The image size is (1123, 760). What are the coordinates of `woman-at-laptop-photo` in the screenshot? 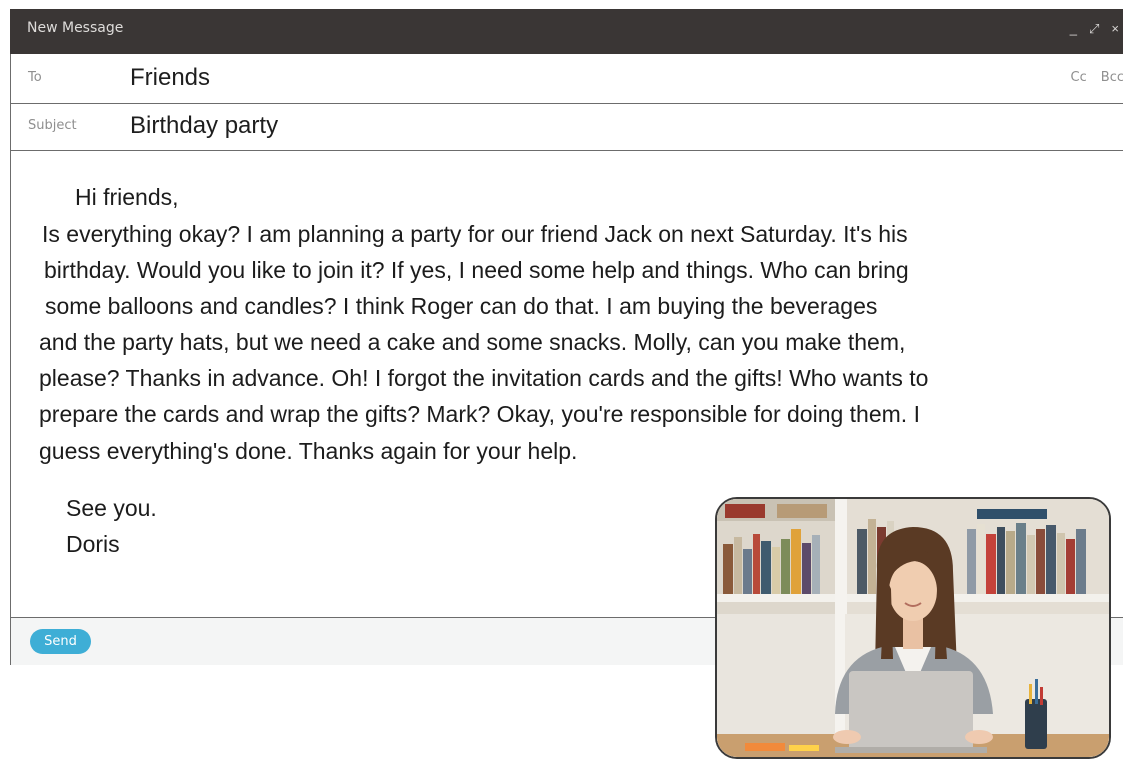 It's located at (913, 628).